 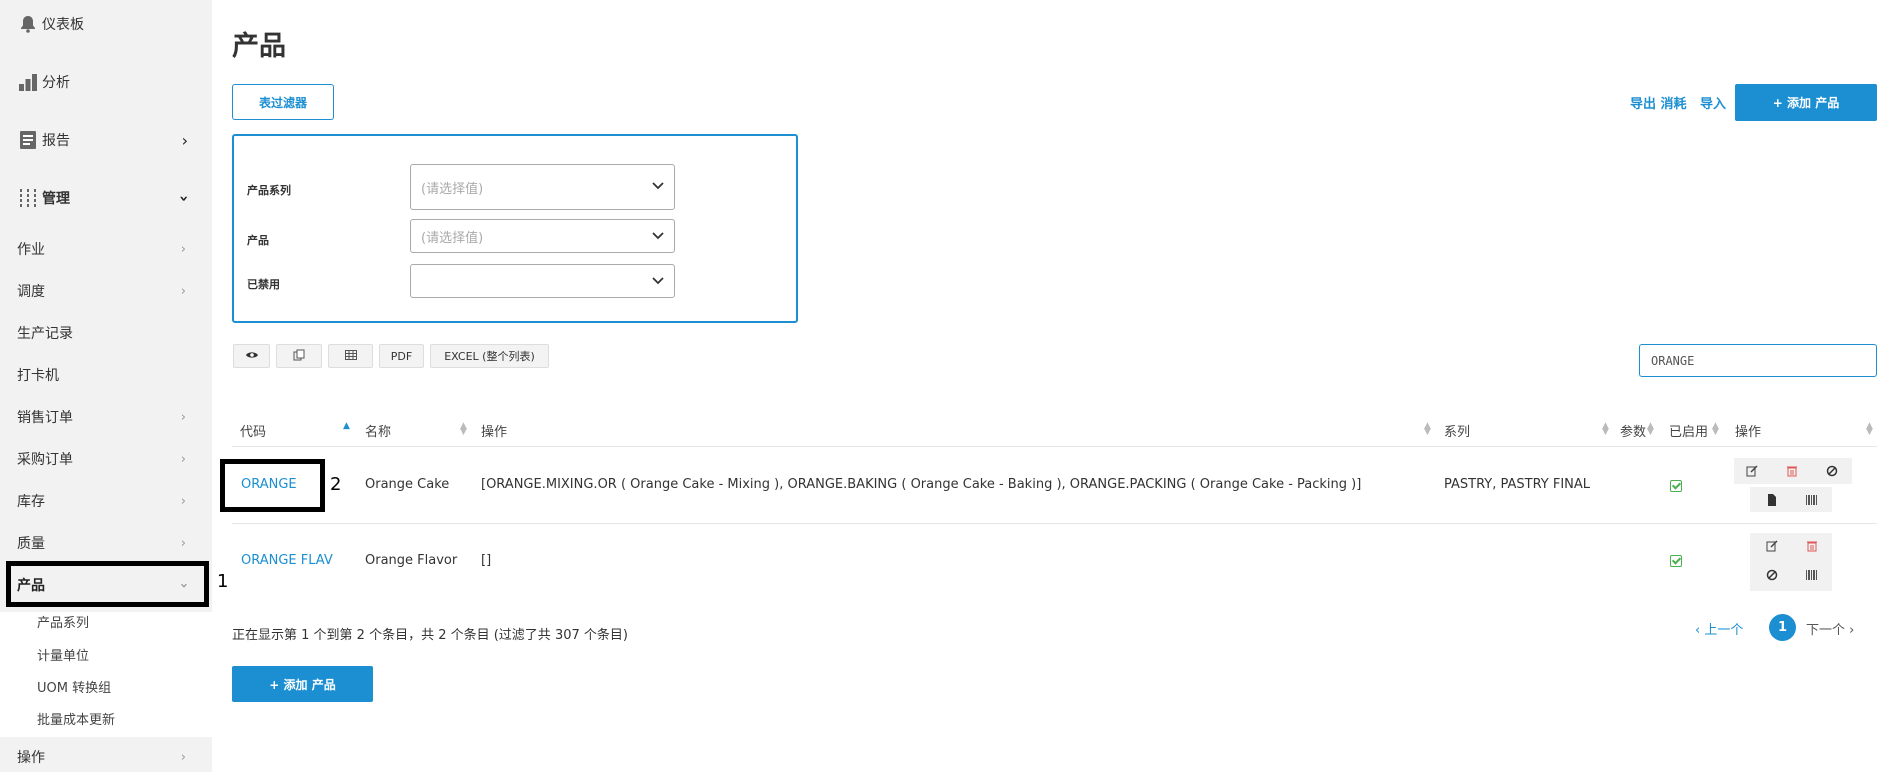 I want to click on product-code-link: ORANGE, so click(x=269, y=484).